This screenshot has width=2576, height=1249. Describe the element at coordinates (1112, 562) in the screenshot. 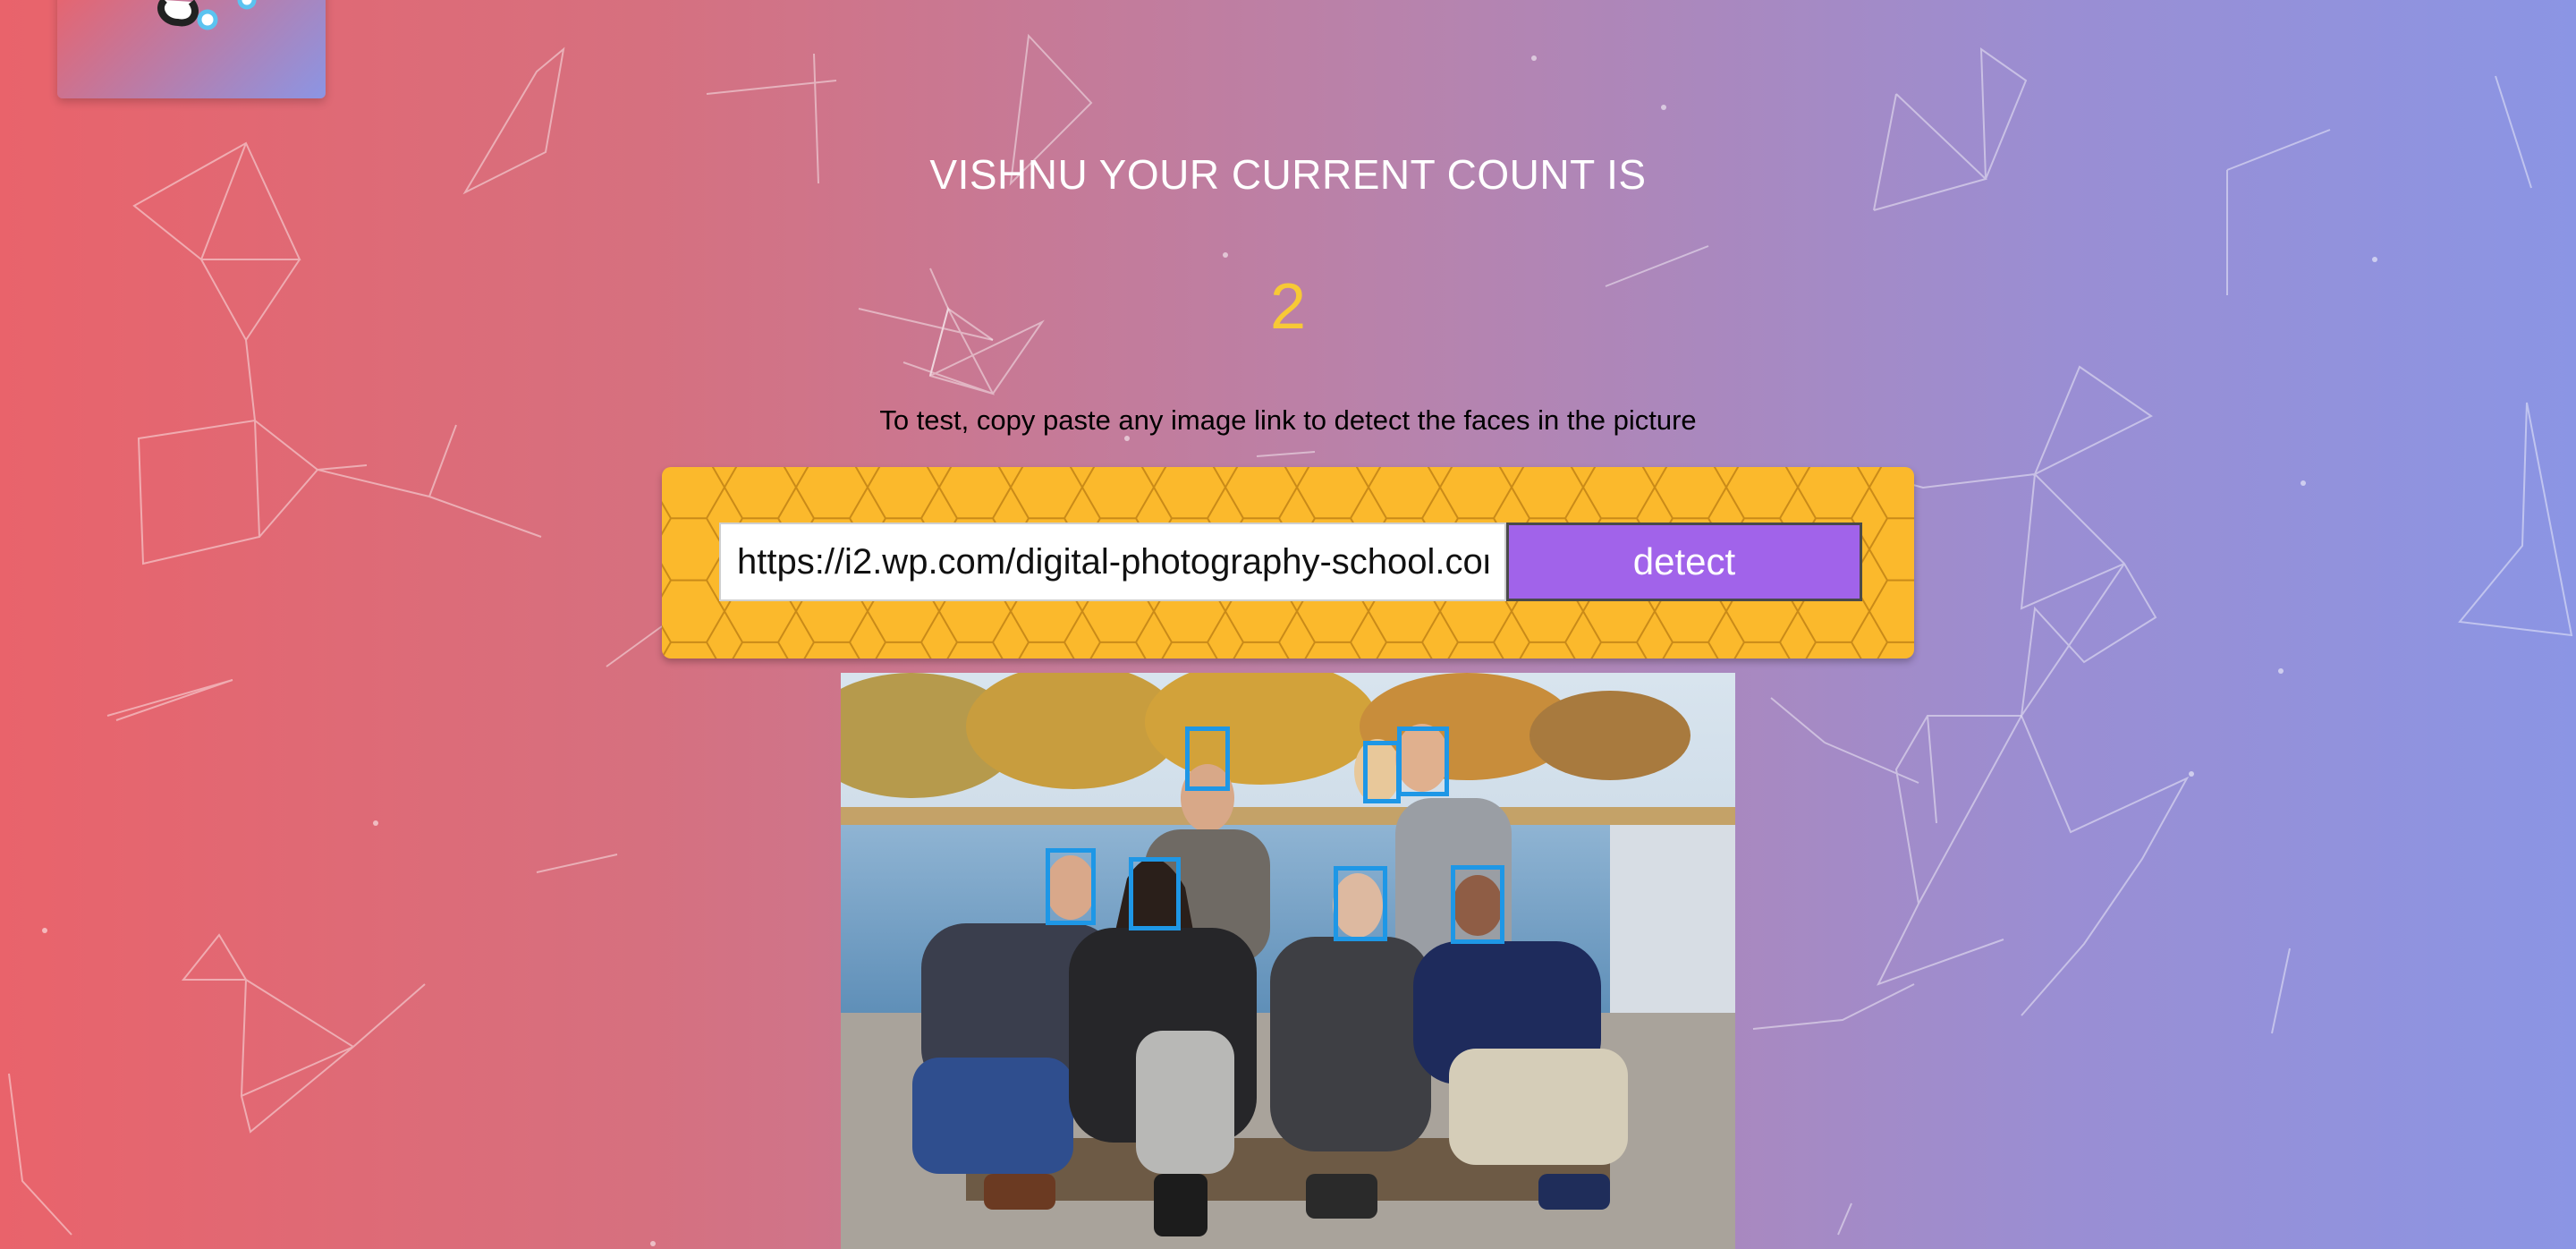

I see `image-url-input` at that location.